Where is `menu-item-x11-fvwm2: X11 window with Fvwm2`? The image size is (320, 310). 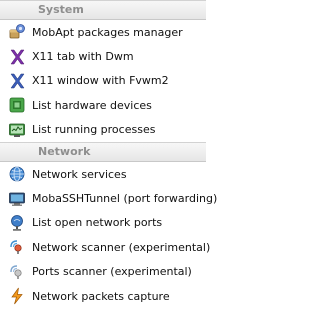
menu-item-x11-fvwm2: X11 window with Fvwm2 is located at coordinates (103, 81).